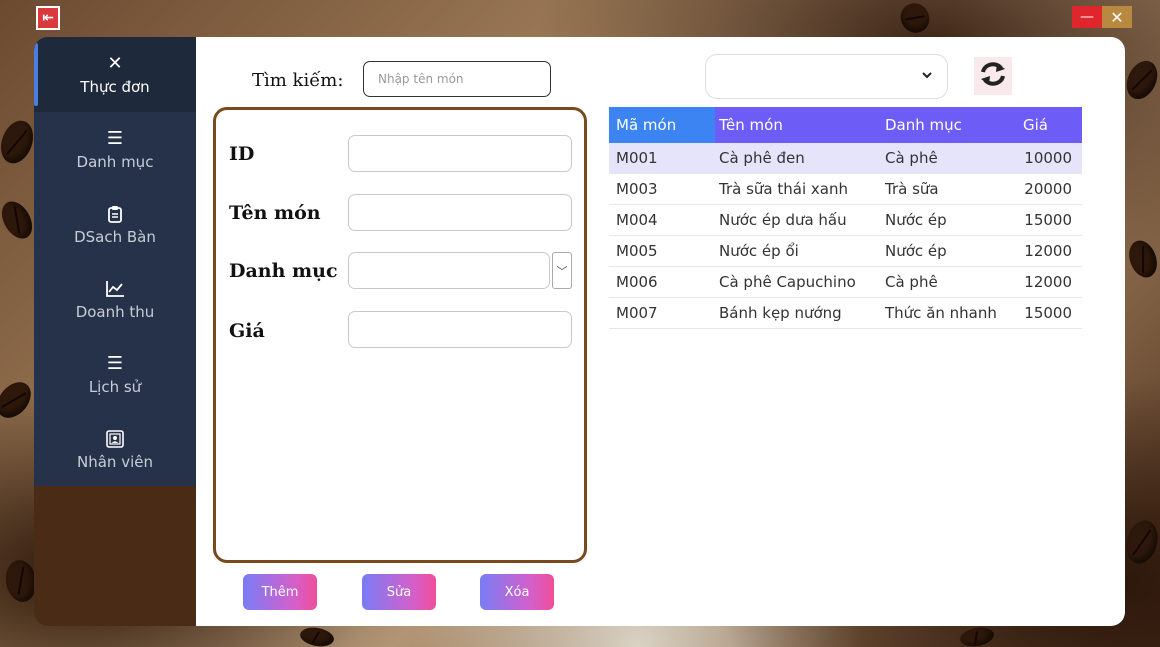 This screenshot has height=647, width=1160. I want to click on table-row: M006 Cà phê Capuchino Cà phê 12000, so click(845, 282).